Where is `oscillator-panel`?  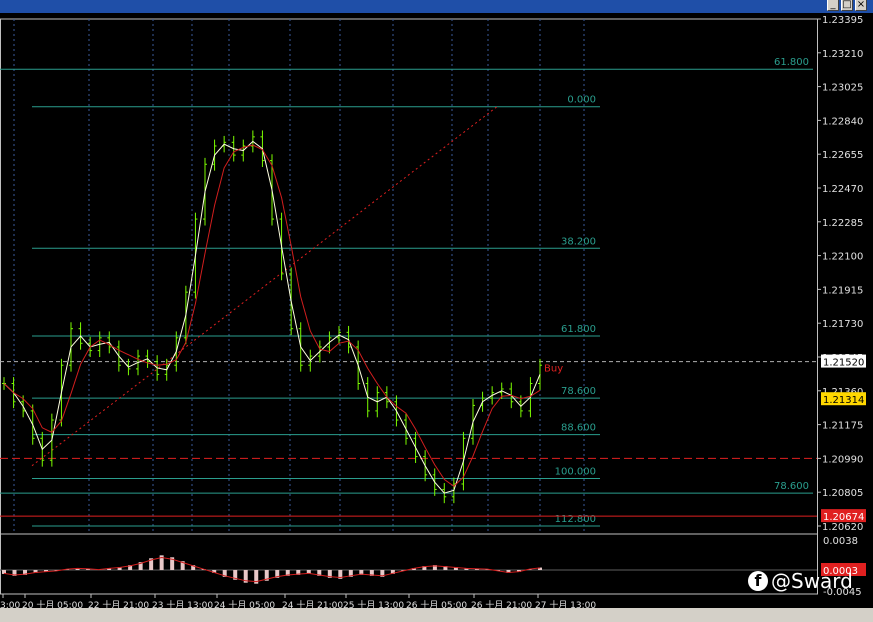 oscillator-panel is located at coordinates (409, 564).